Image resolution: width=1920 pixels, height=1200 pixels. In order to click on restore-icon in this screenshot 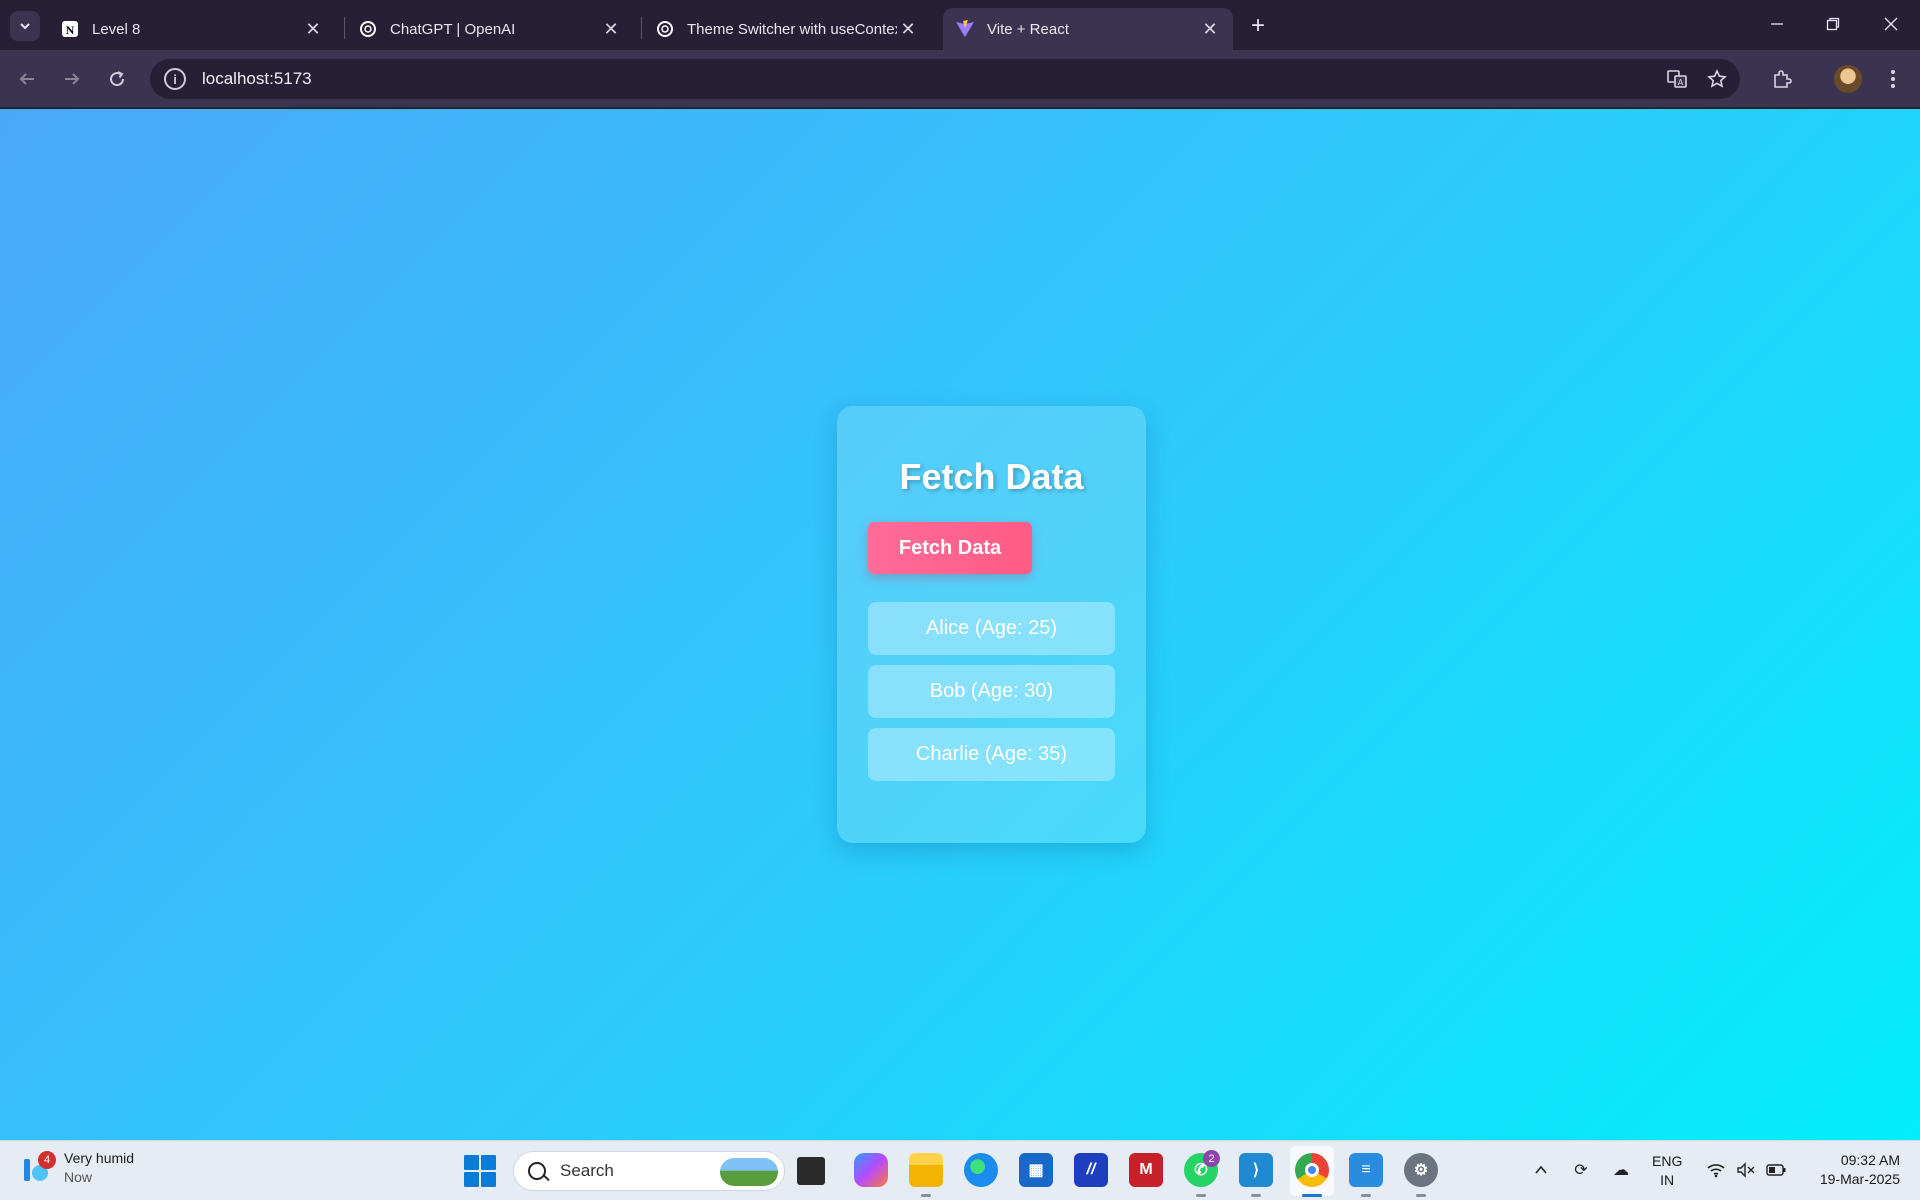, I will do `click(1833, 24)`.